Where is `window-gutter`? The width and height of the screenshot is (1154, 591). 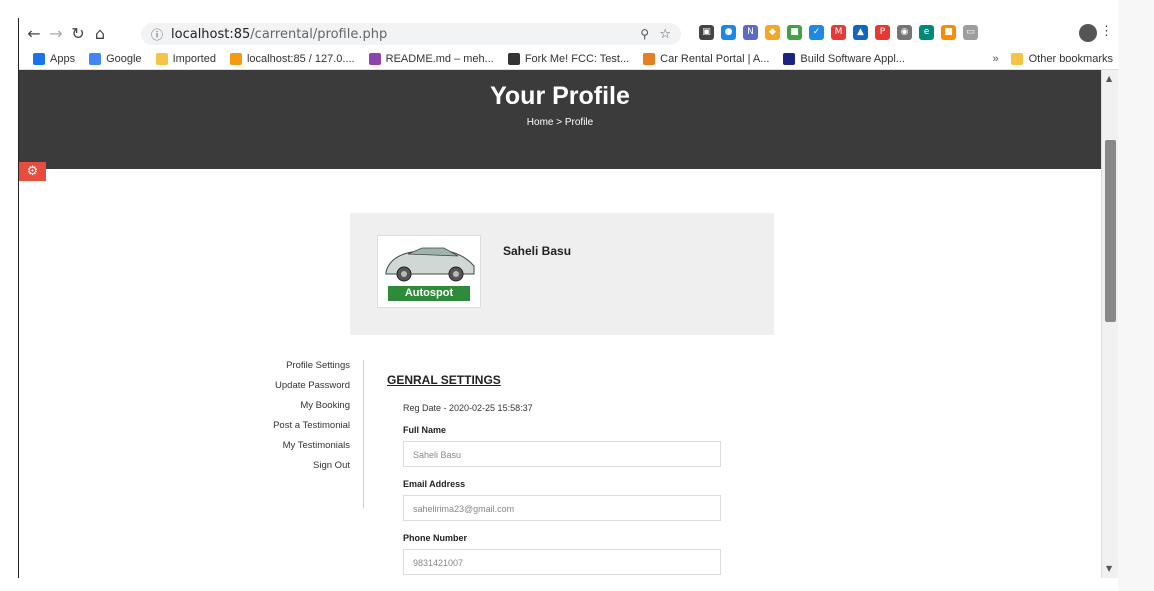 window-gutter is located at coordinates (1136, 295).